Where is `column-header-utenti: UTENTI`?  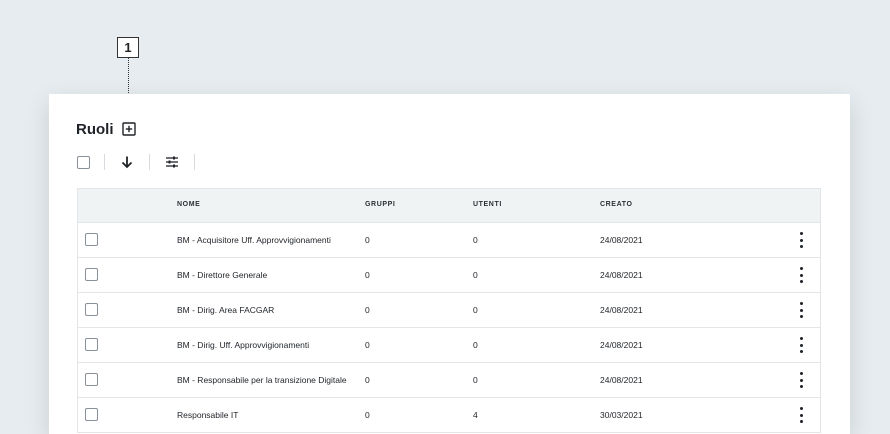
column-header-utenti: UTENTI is located at coordinates (487, 204).